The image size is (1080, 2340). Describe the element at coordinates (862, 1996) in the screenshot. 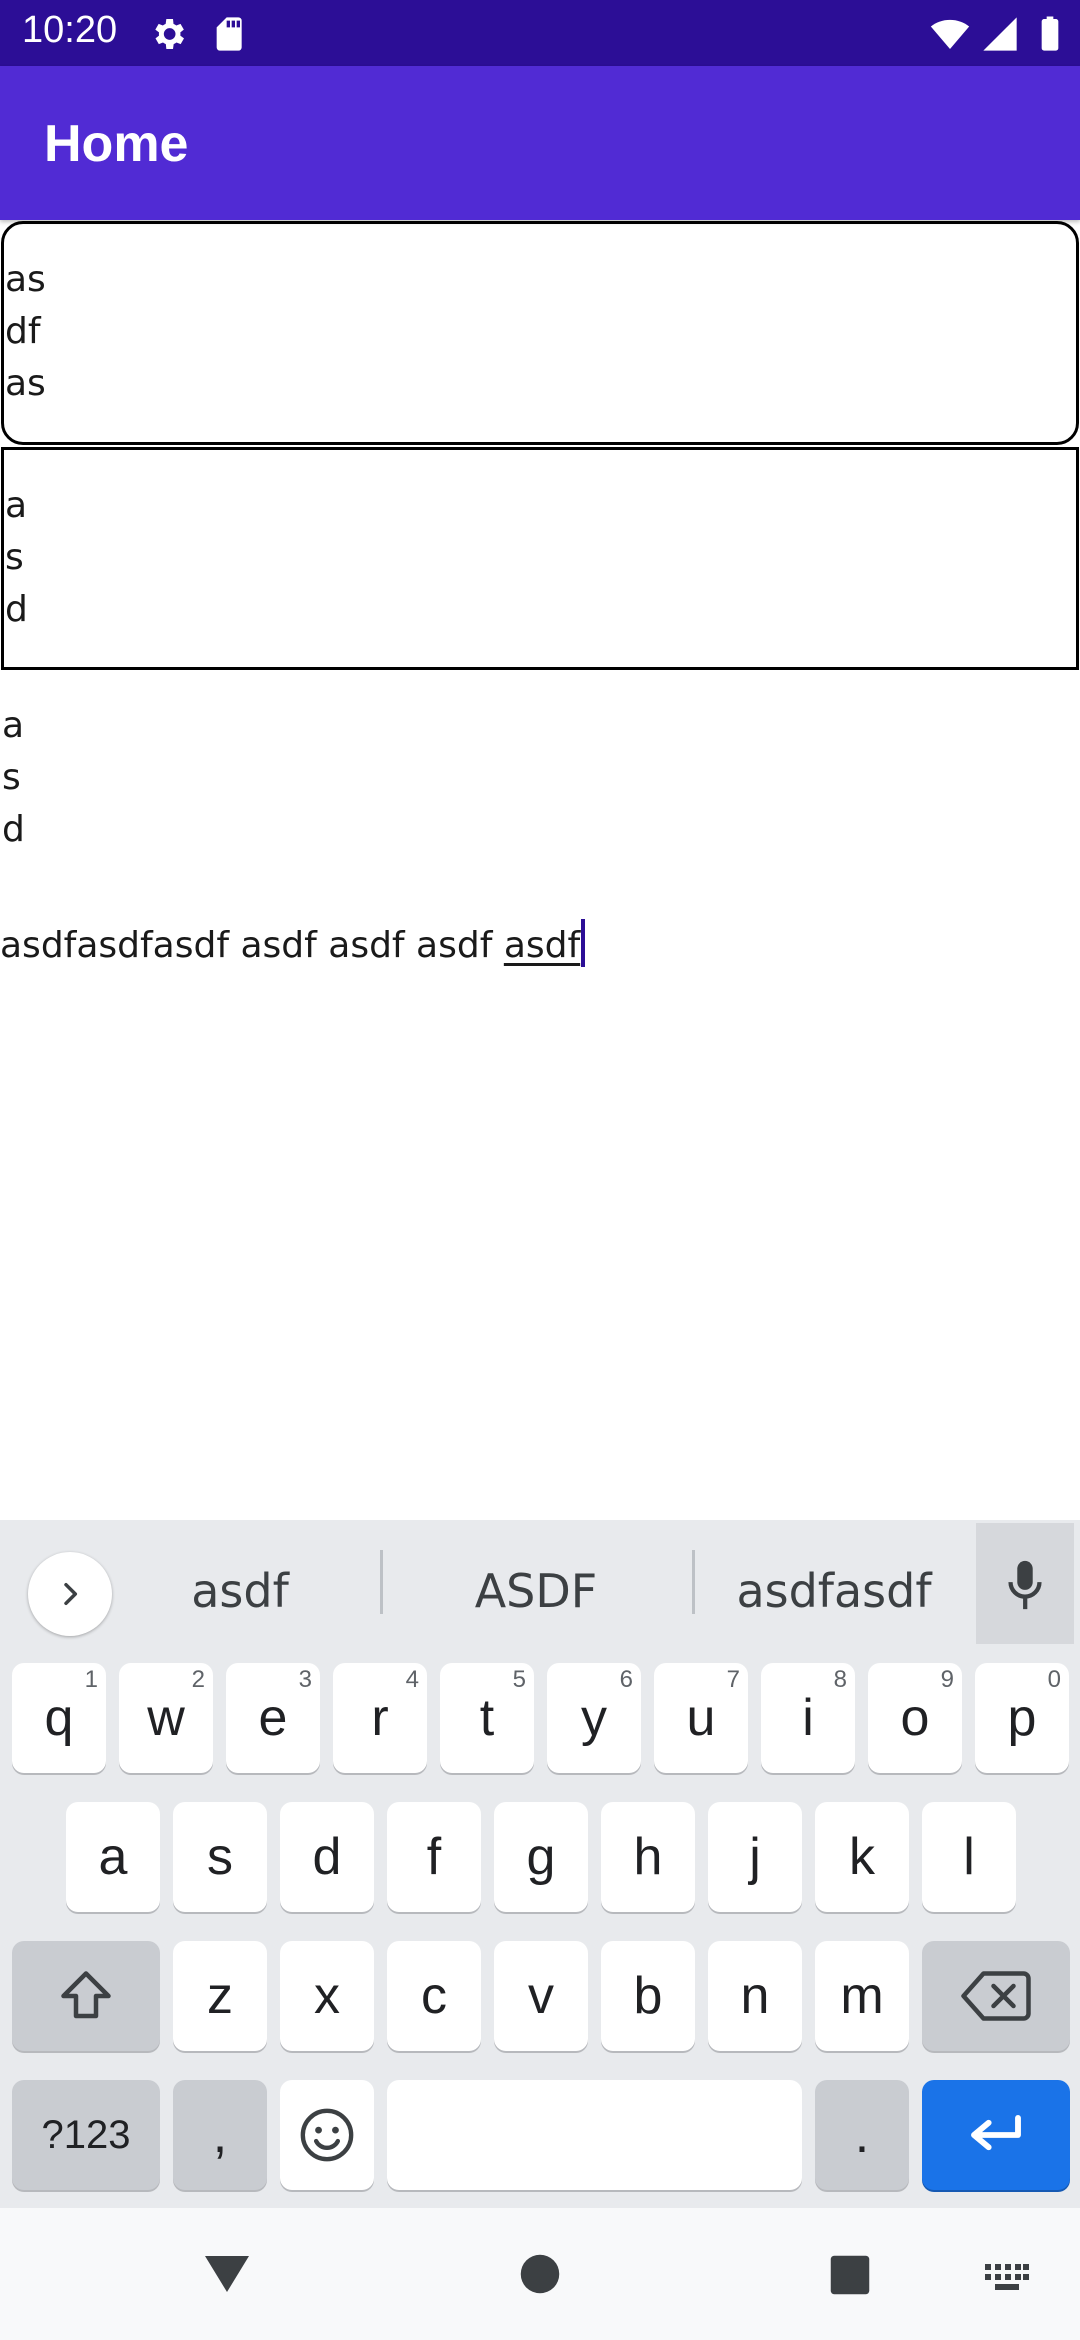

I see `key-m: m` at that location.